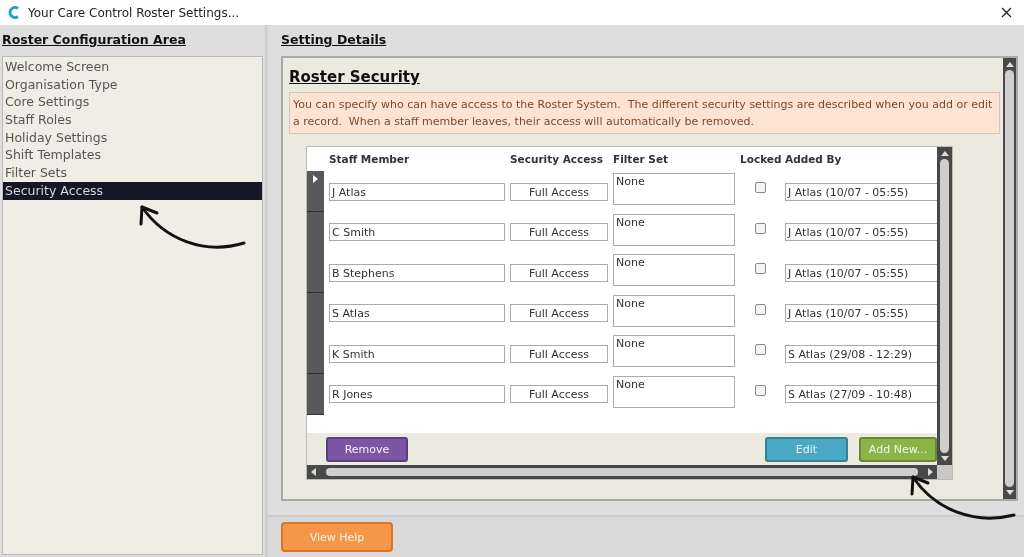 Image resolution: width=1024 pixels, height=557 pixels. Describe the element at coordinates (370, 159) in the screenshot. I see `column-header: Staff Member` at that location.